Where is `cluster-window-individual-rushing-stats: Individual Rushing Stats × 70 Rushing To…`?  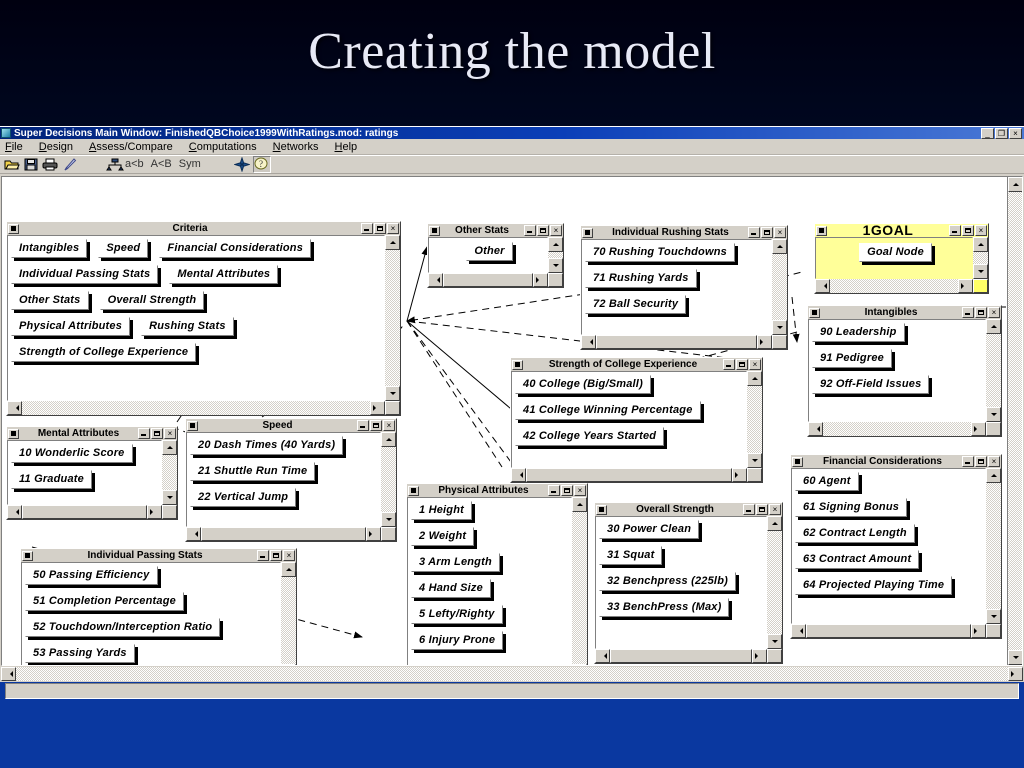 cluster-window-individual-rushing-stats: Individual Rushing Stats × 70 Rushing To… is located at coordinates (684, 287).